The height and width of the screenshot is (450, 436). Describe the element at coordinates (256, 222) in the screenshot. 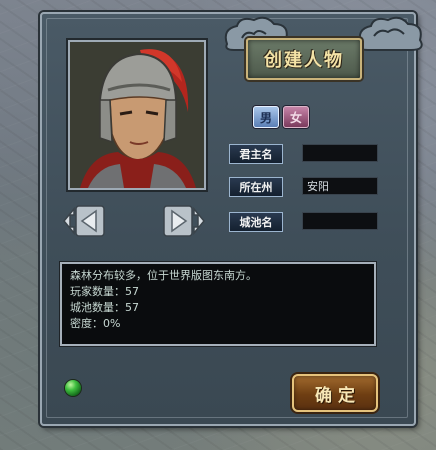

I see `city-name-label: 城池名` at that location.